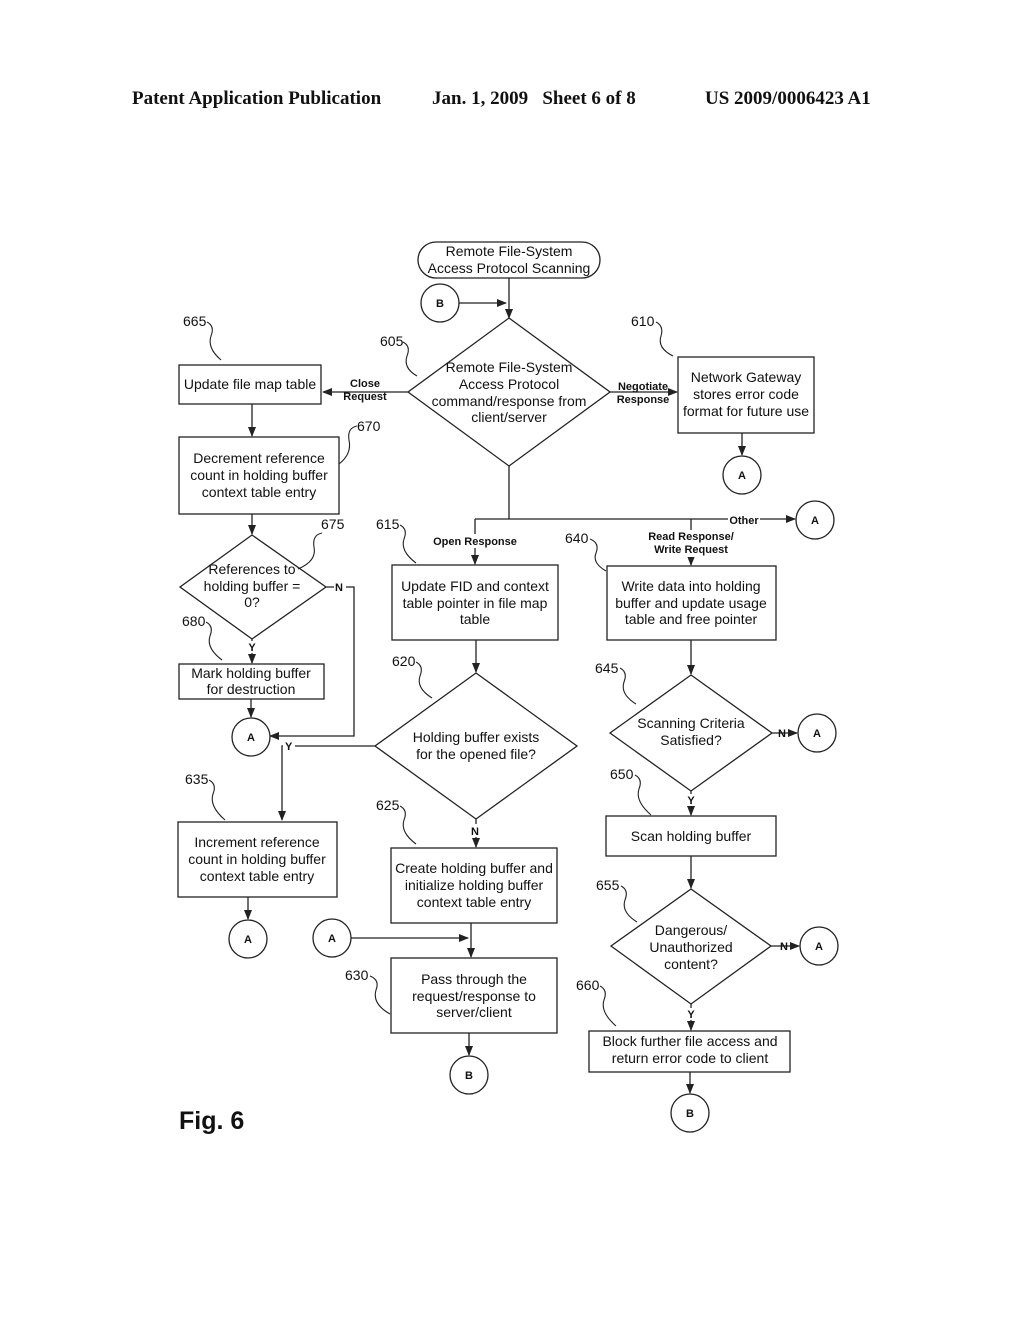 Image resolution: width=1024 pixels, height=1320 pixels. Describe the element at coordinates (509, 384) in the screenshot. I see `n605-line-2: Access Protocol` at that location.